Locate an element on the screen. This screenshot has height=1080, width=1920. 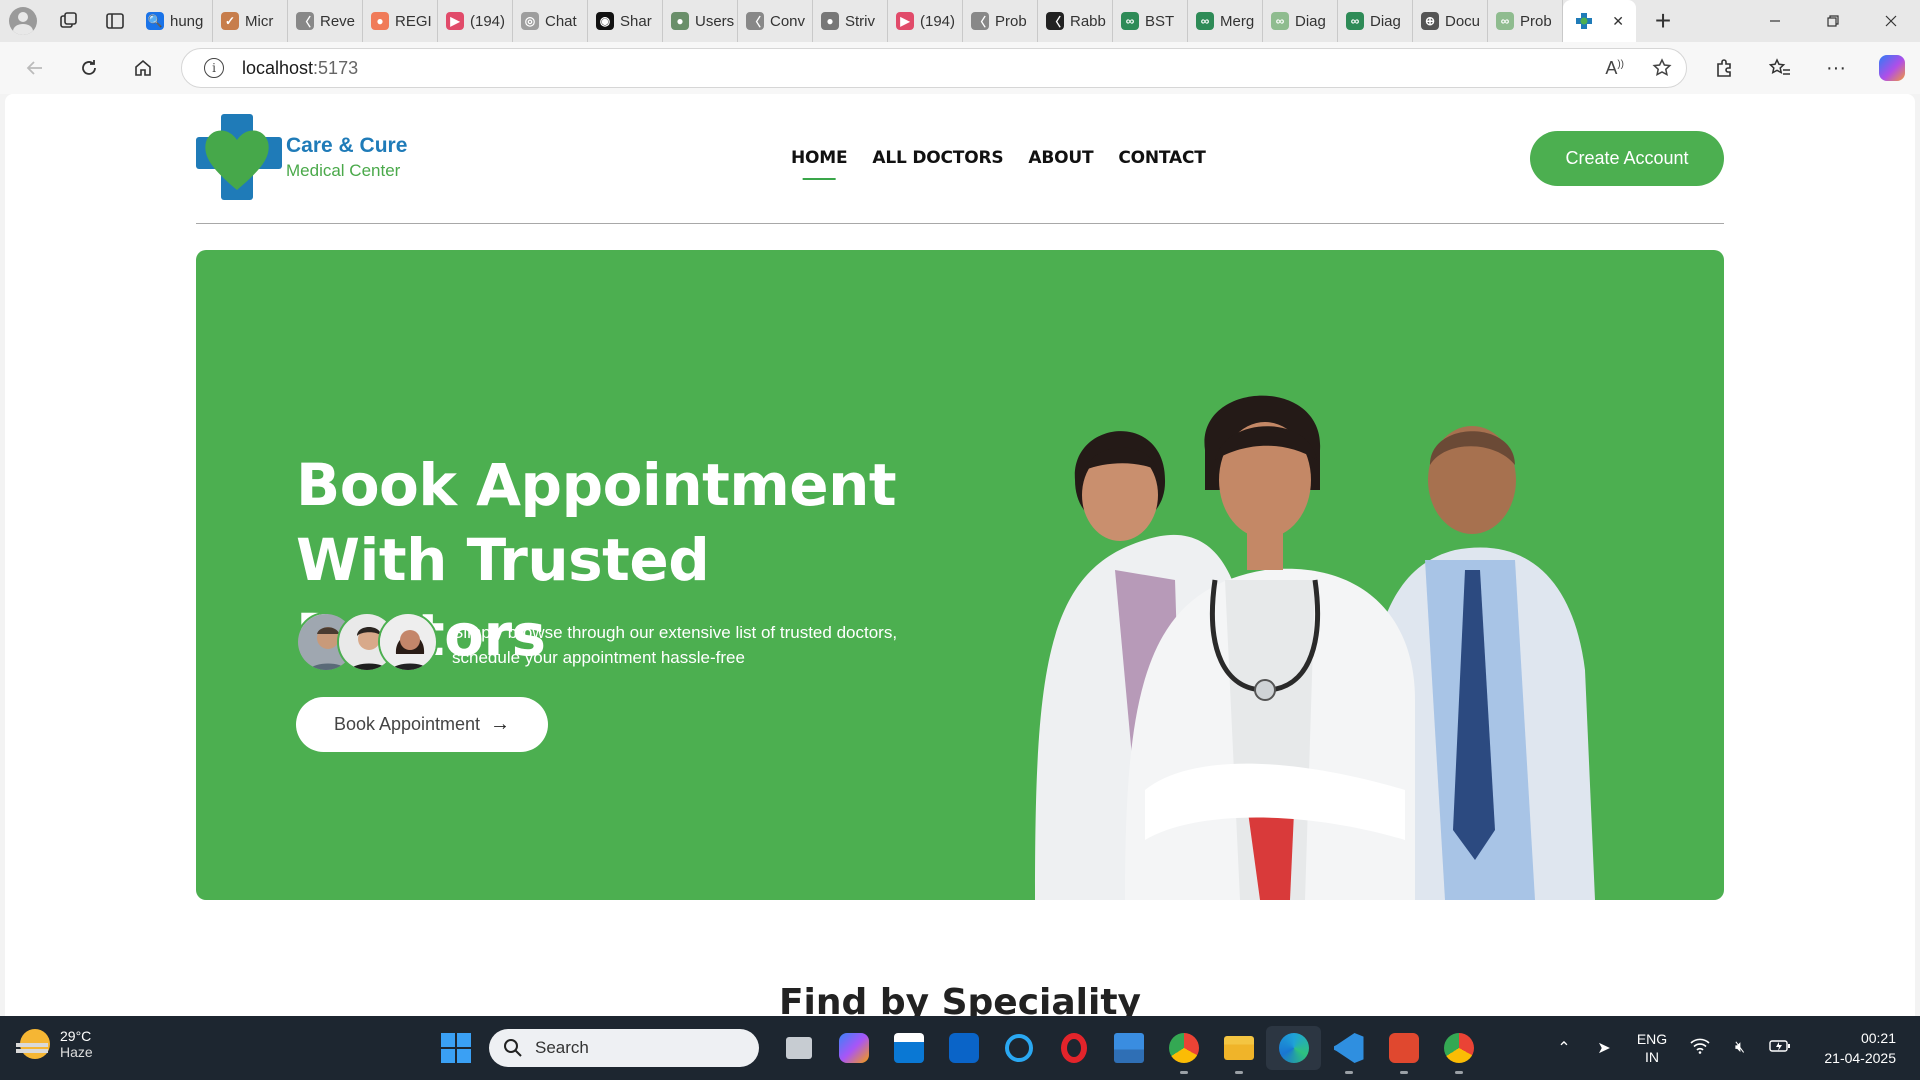
volume-muted-icon: 🔇︎ is located at coordinates (1740, 1048).